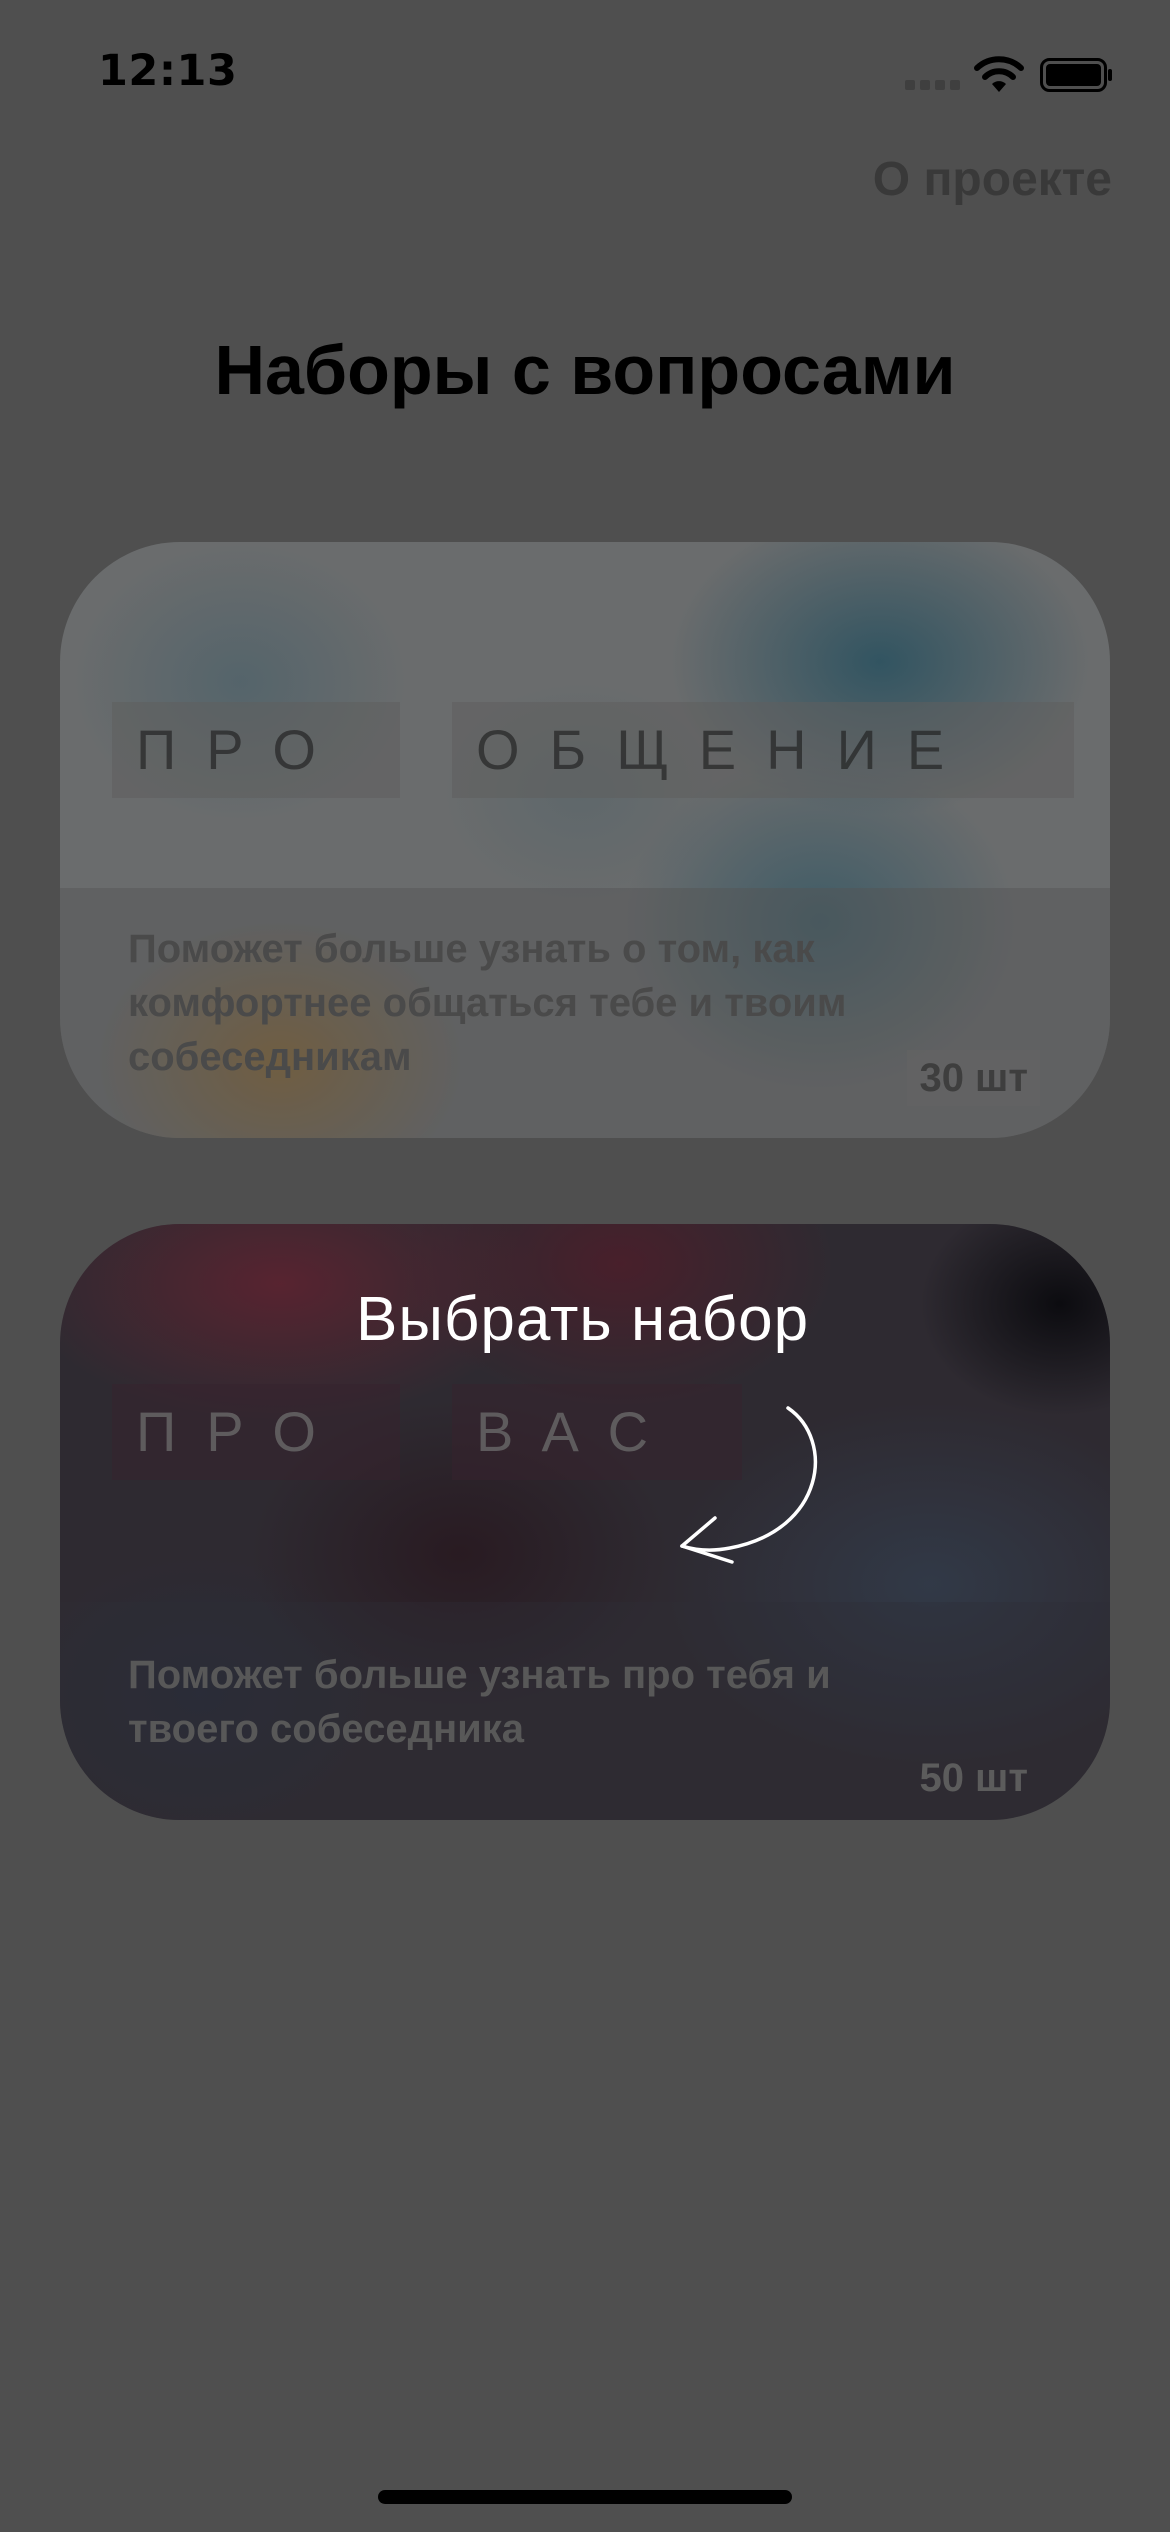 This screenshot has height=2532, width=1170. Describe the element at coordinates (992, 179) in the screenshot. I see `about-project-link: О проекте` at that location.